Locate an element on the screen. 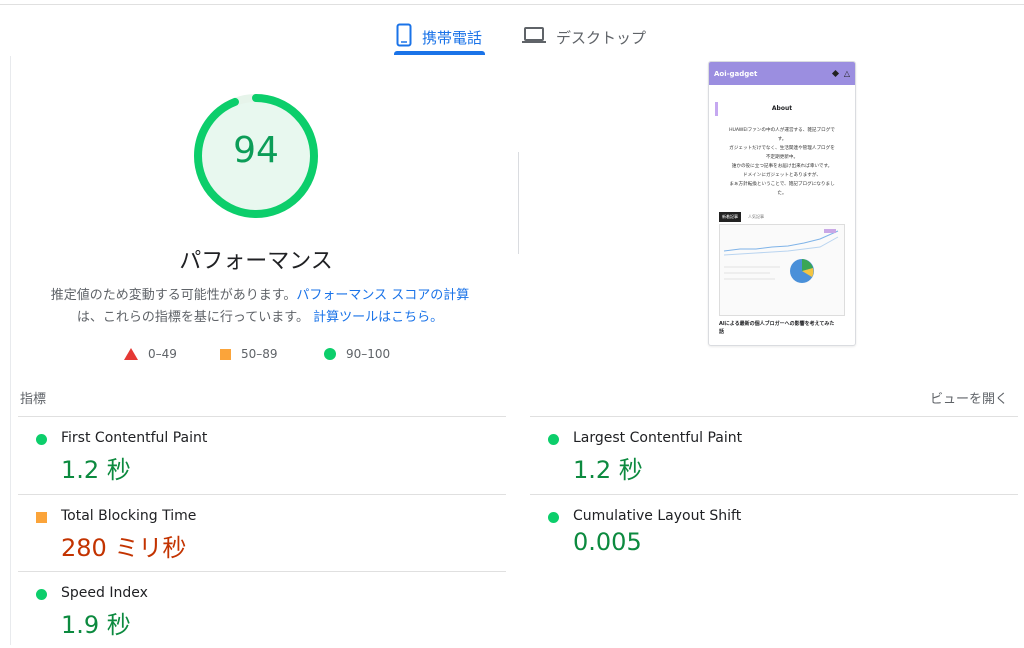  metric-si: Speed Index 1.9 秒 is located at coordinates (262, 609).